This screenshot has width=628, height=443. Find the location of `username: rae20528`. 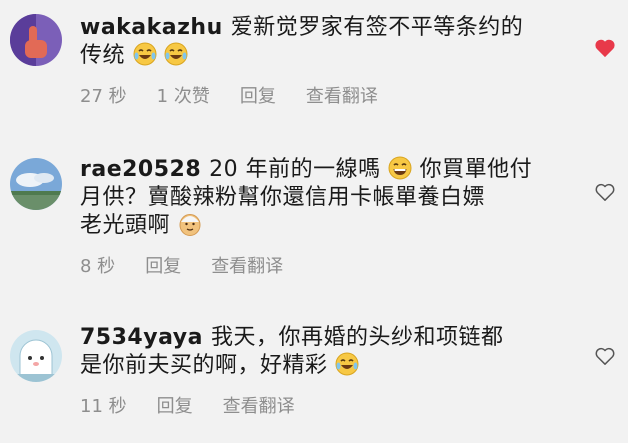

username: rae20528 is located at coordinates (140, 169).